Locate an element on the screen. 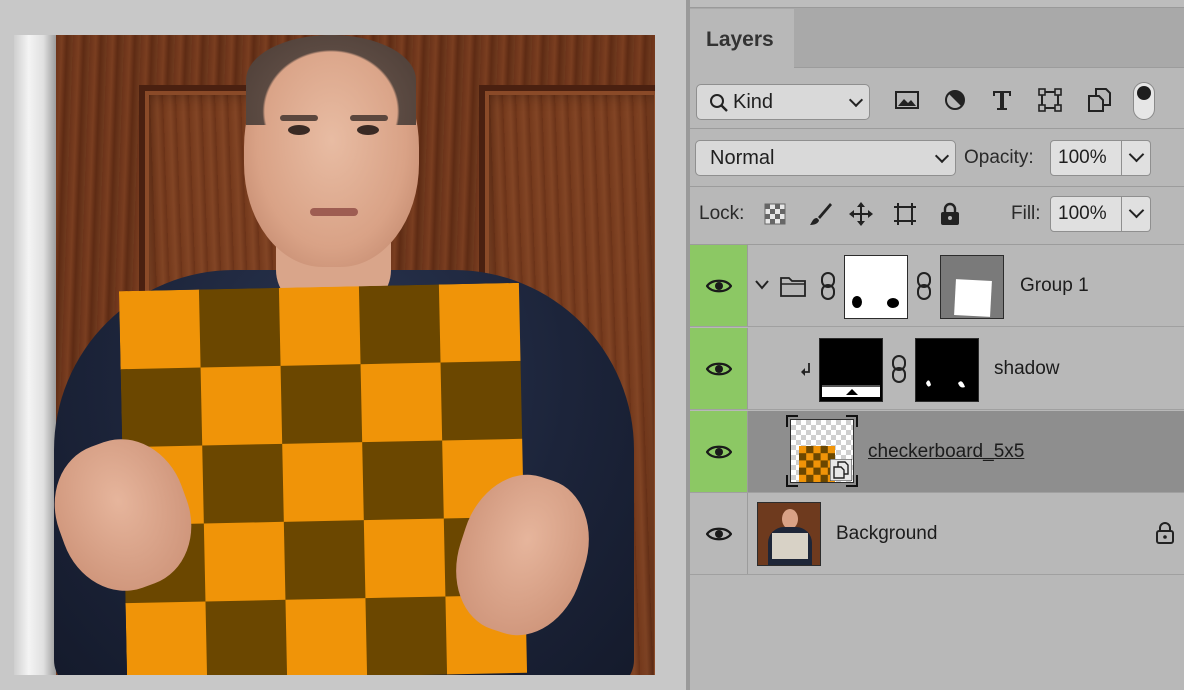  layer-row-checkerboard: checkerboard_5x5 is located at coordinates (937, 452).